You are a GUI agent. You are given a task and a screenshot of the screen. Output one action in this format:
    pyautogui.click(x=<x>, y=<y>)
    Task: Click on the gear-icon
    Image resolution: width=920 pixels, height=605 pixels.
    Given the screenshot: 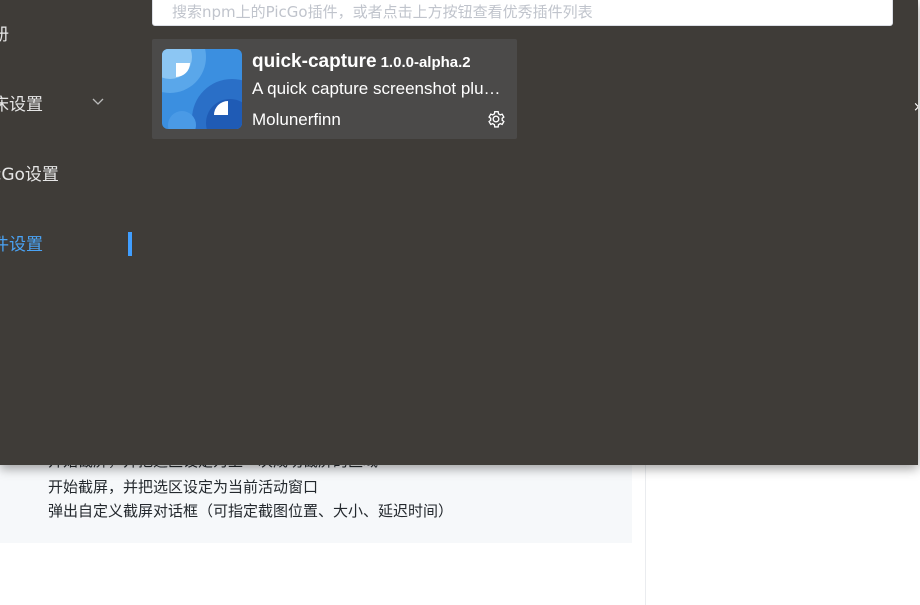 What is the action you would take?
    pyautogui.click(x=496, y=119)
    